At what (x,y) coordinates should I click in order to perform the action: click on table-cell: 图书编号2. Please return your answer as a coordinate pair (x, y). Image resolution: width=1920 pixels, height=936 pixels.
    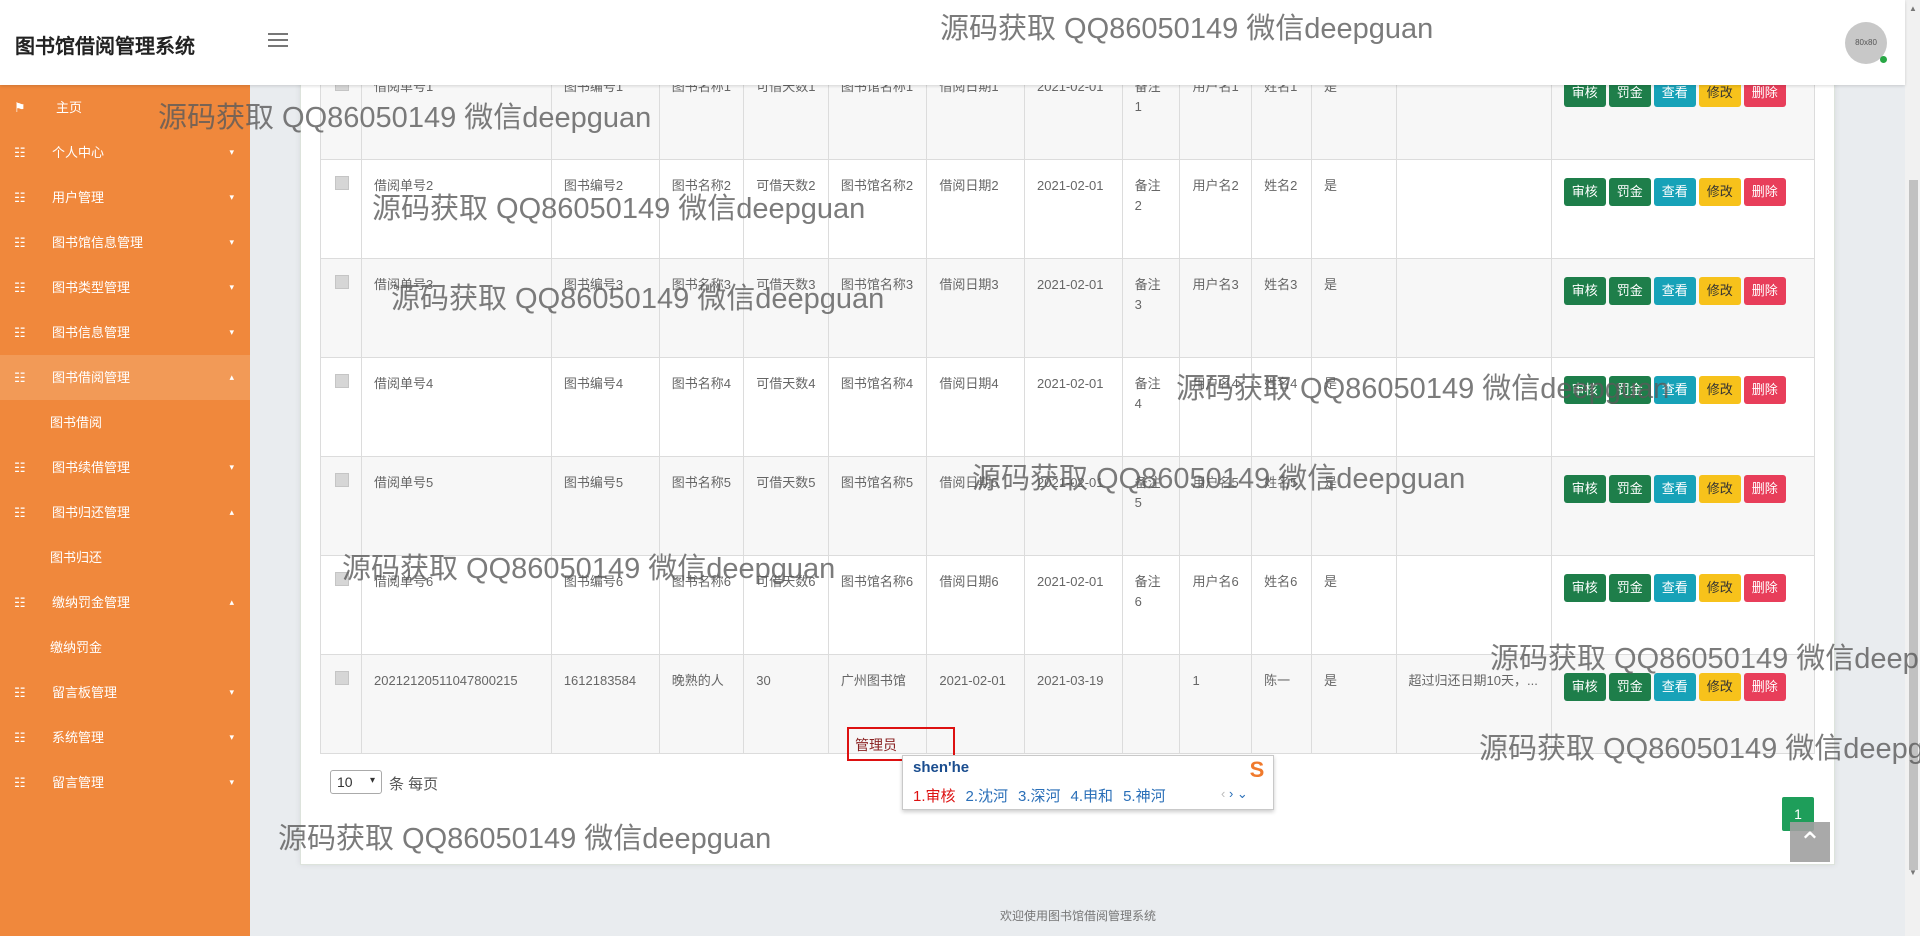
    Looking at the image, I should click on (605, 209).